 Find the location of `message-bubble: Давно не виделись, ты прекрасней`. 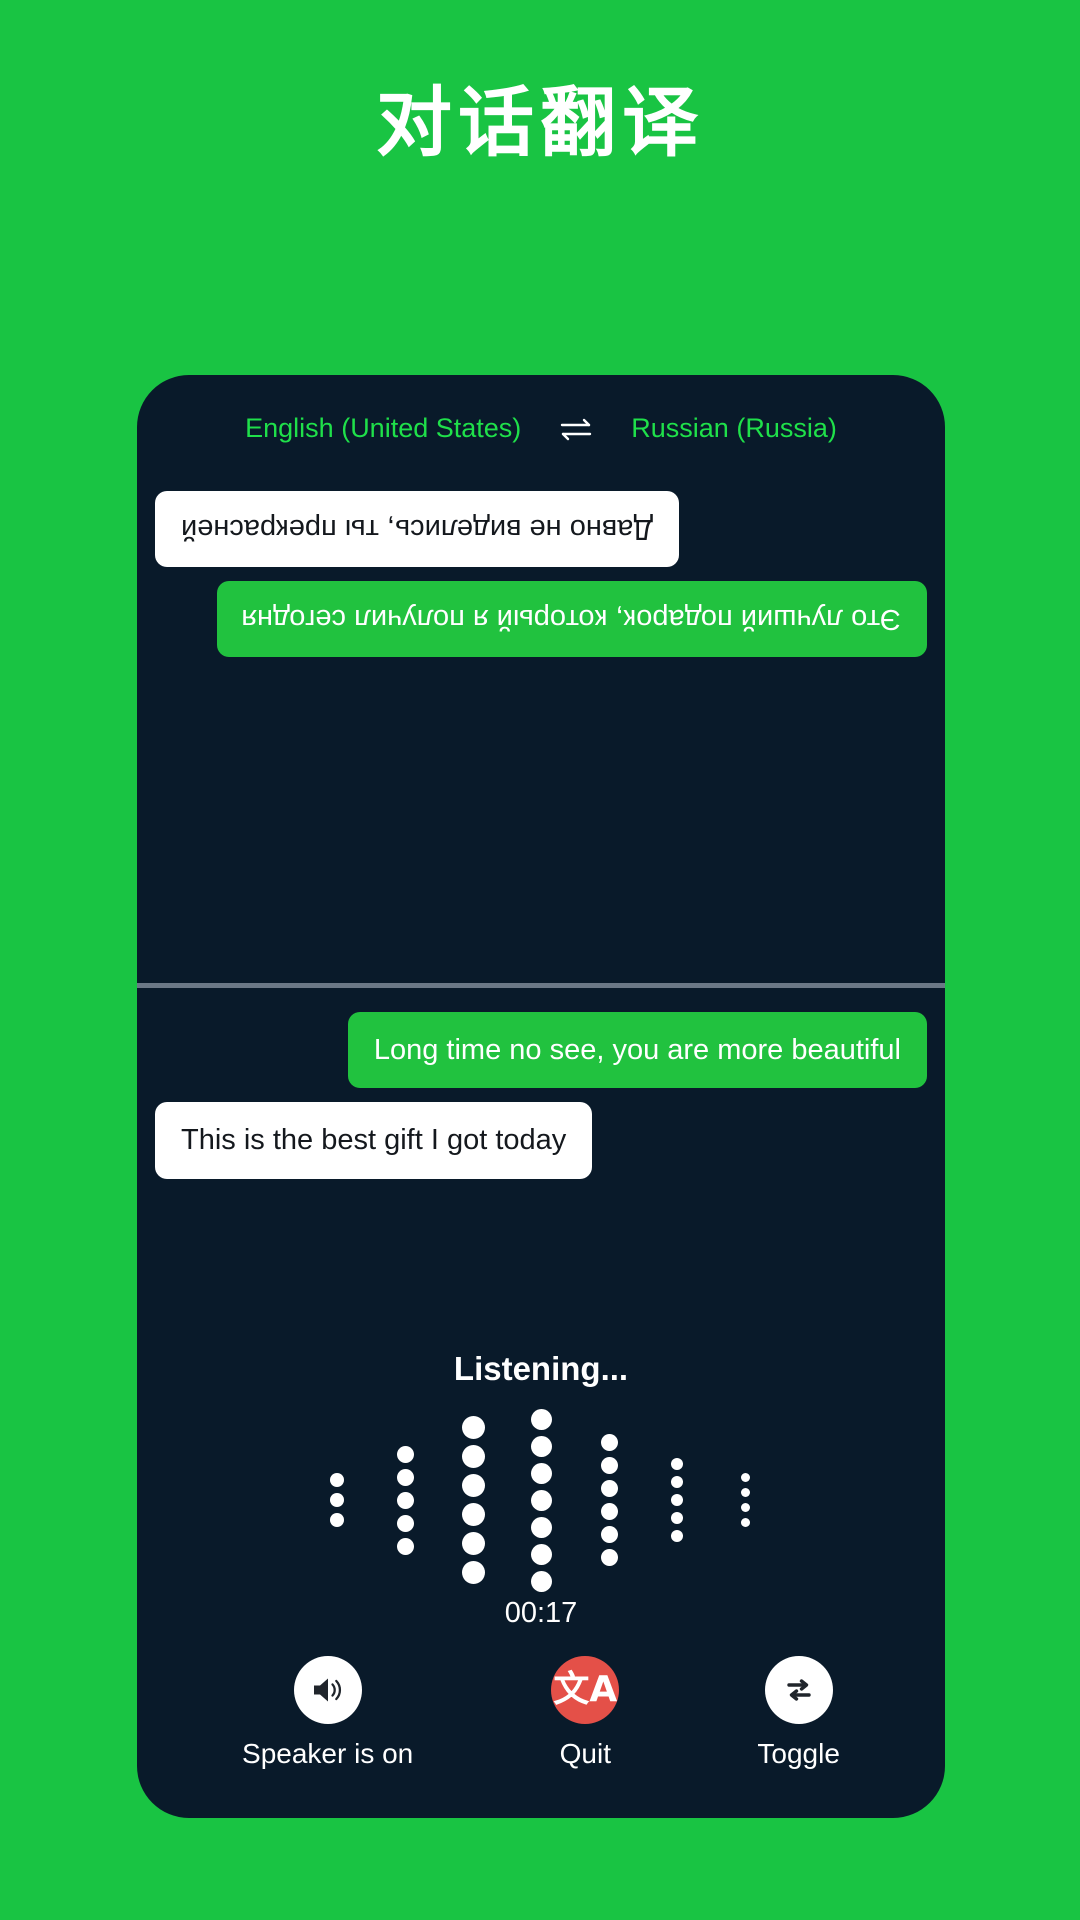

message-bubble: Давно не виделись, ты прекрасней is located at coordinates (417, 529).